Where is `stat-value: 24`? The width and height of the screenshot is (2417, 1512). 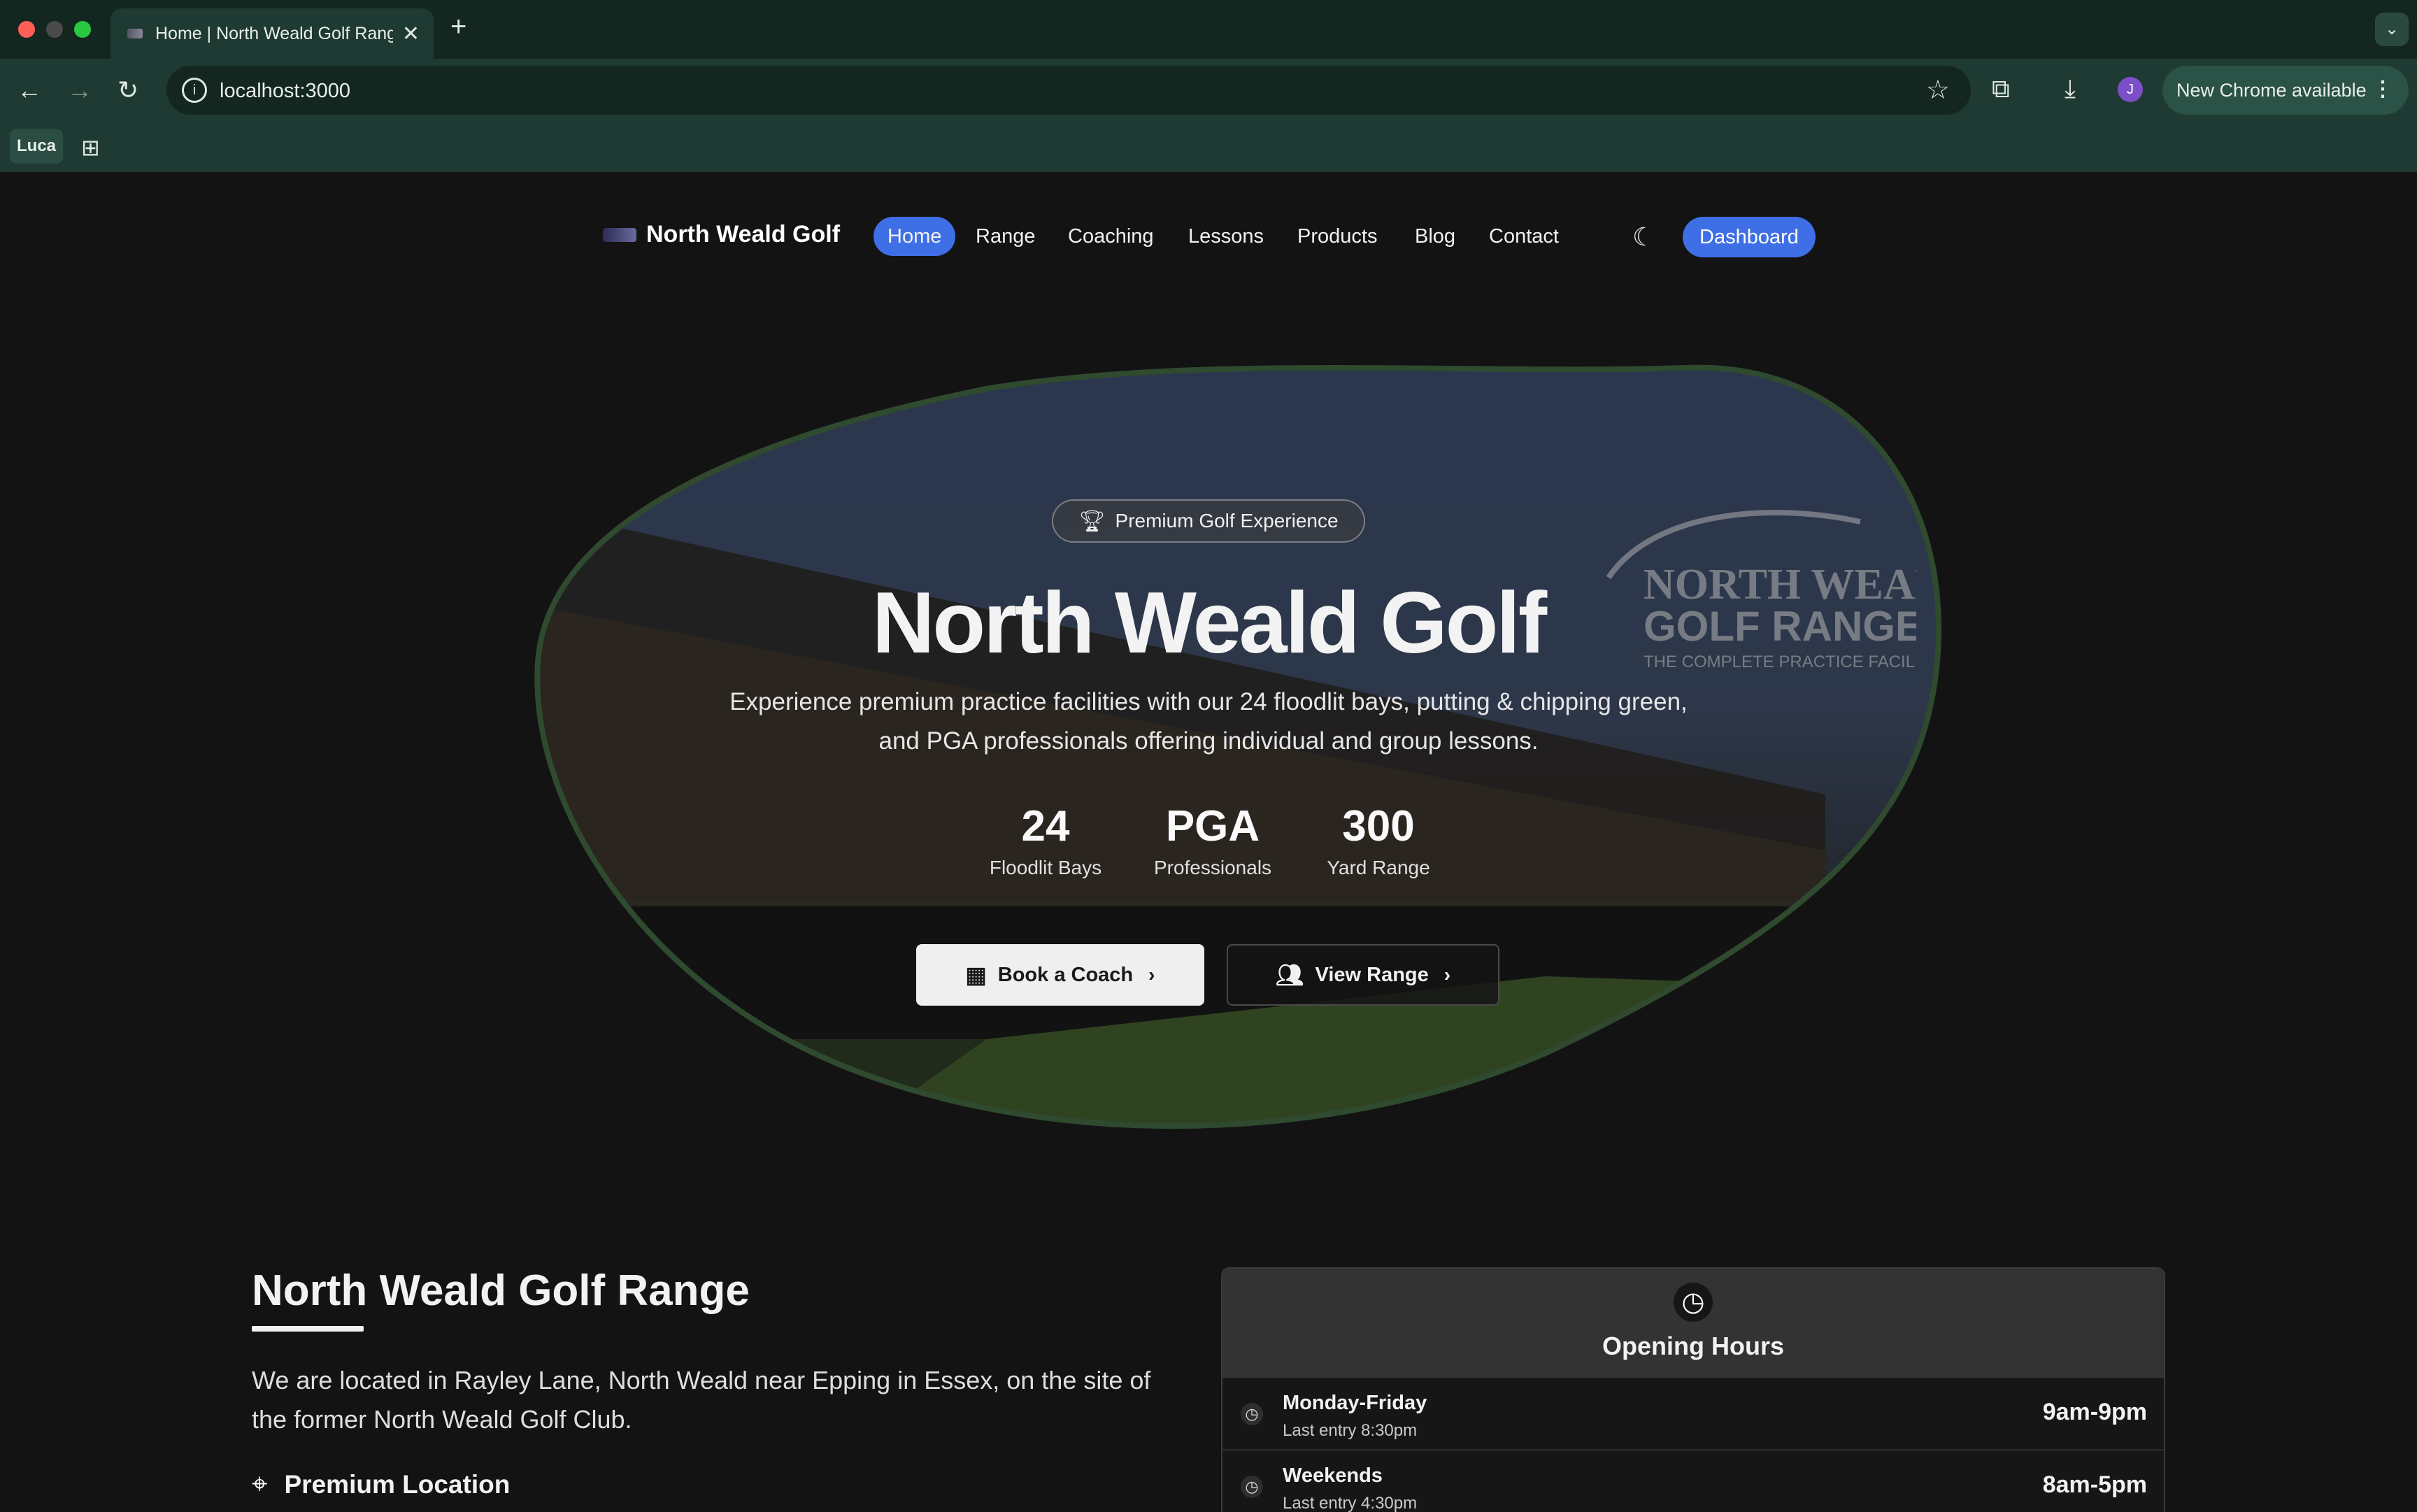 stat-value: 24 is located at coordinates (1045, 826).